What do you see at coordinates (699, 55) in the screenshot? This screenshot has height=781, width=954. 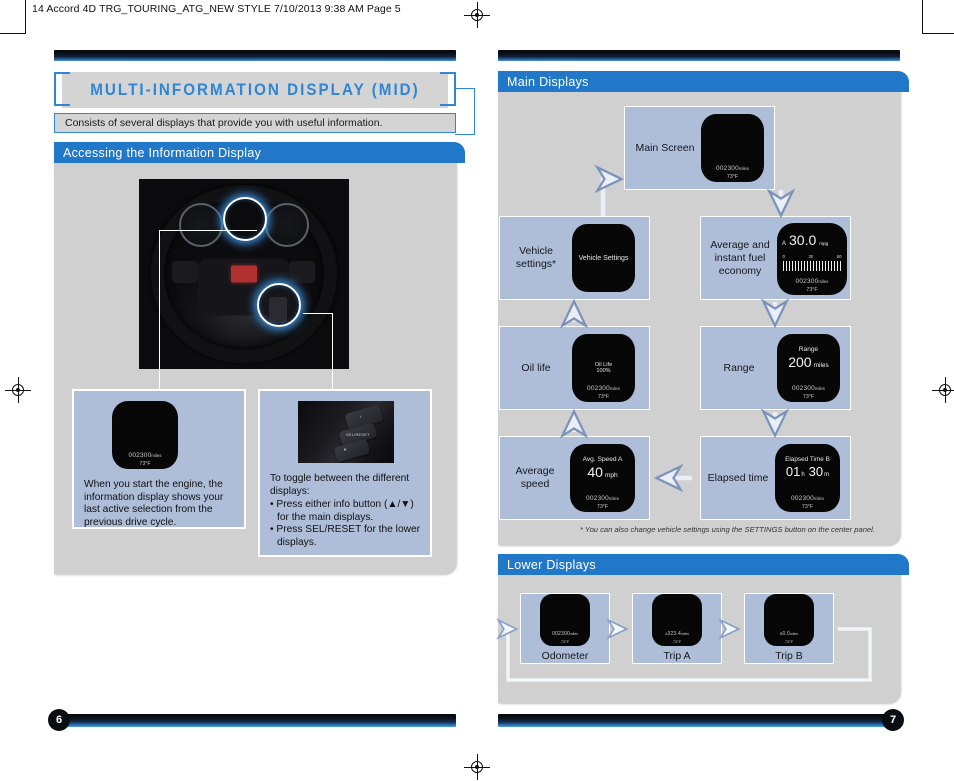 I see `right-page-top-rule` at bounding box center [699, 55].